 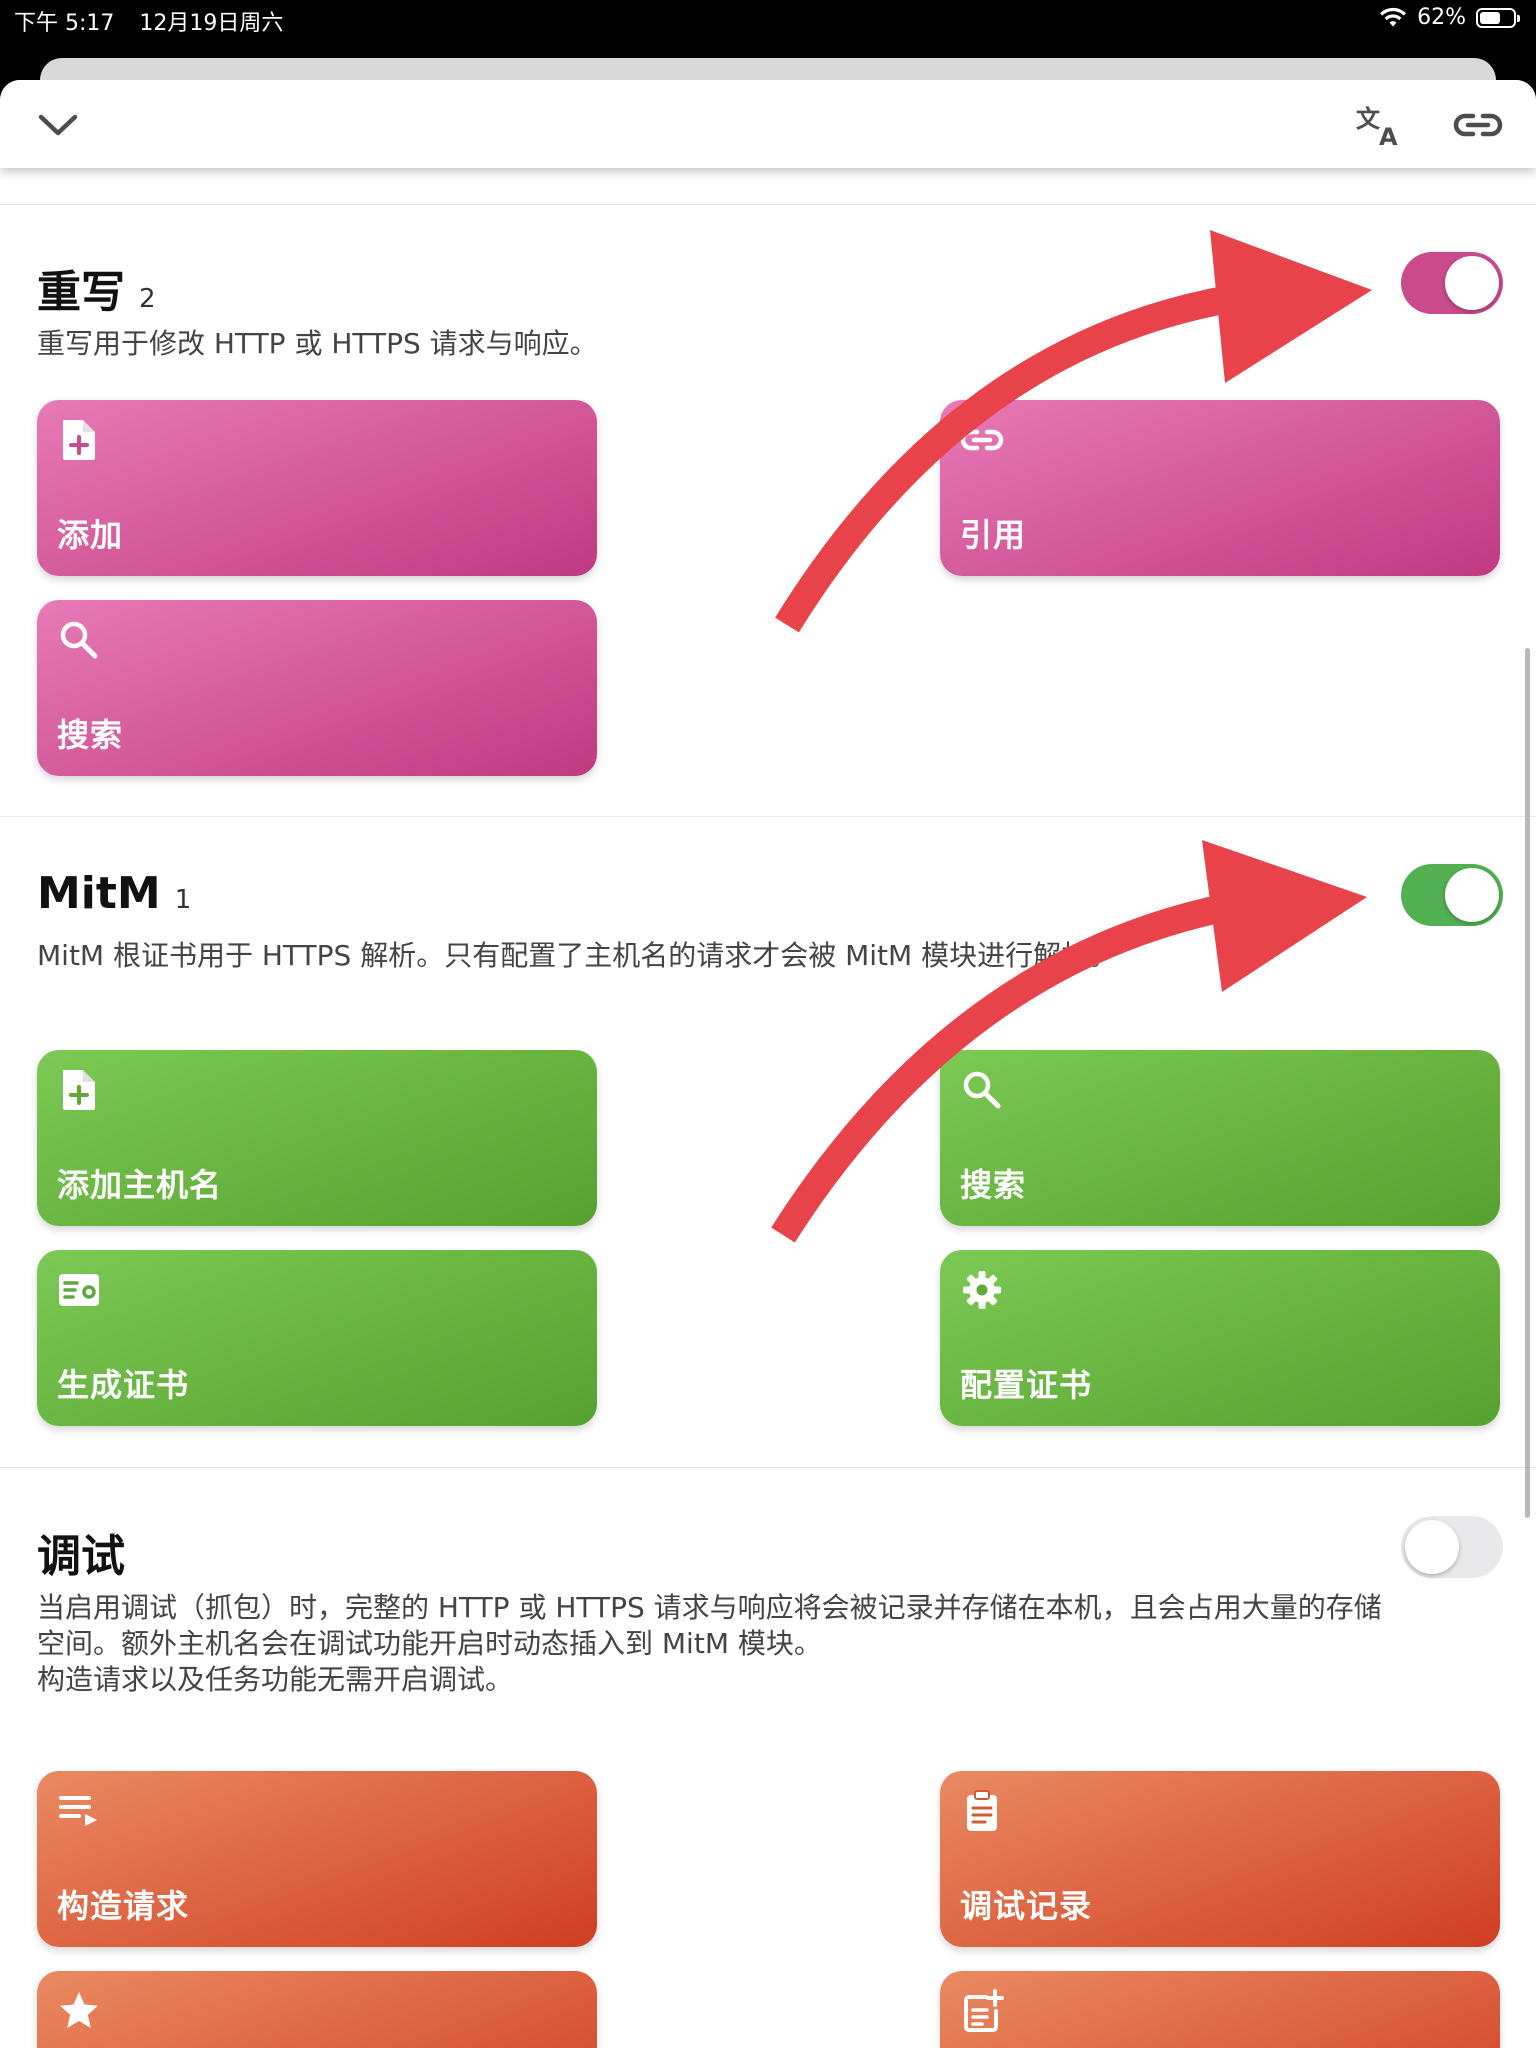 I want to click on debug-description-line-3: 构造请求以及任务功能无需开启调试。, so click(x=275, y=1679).